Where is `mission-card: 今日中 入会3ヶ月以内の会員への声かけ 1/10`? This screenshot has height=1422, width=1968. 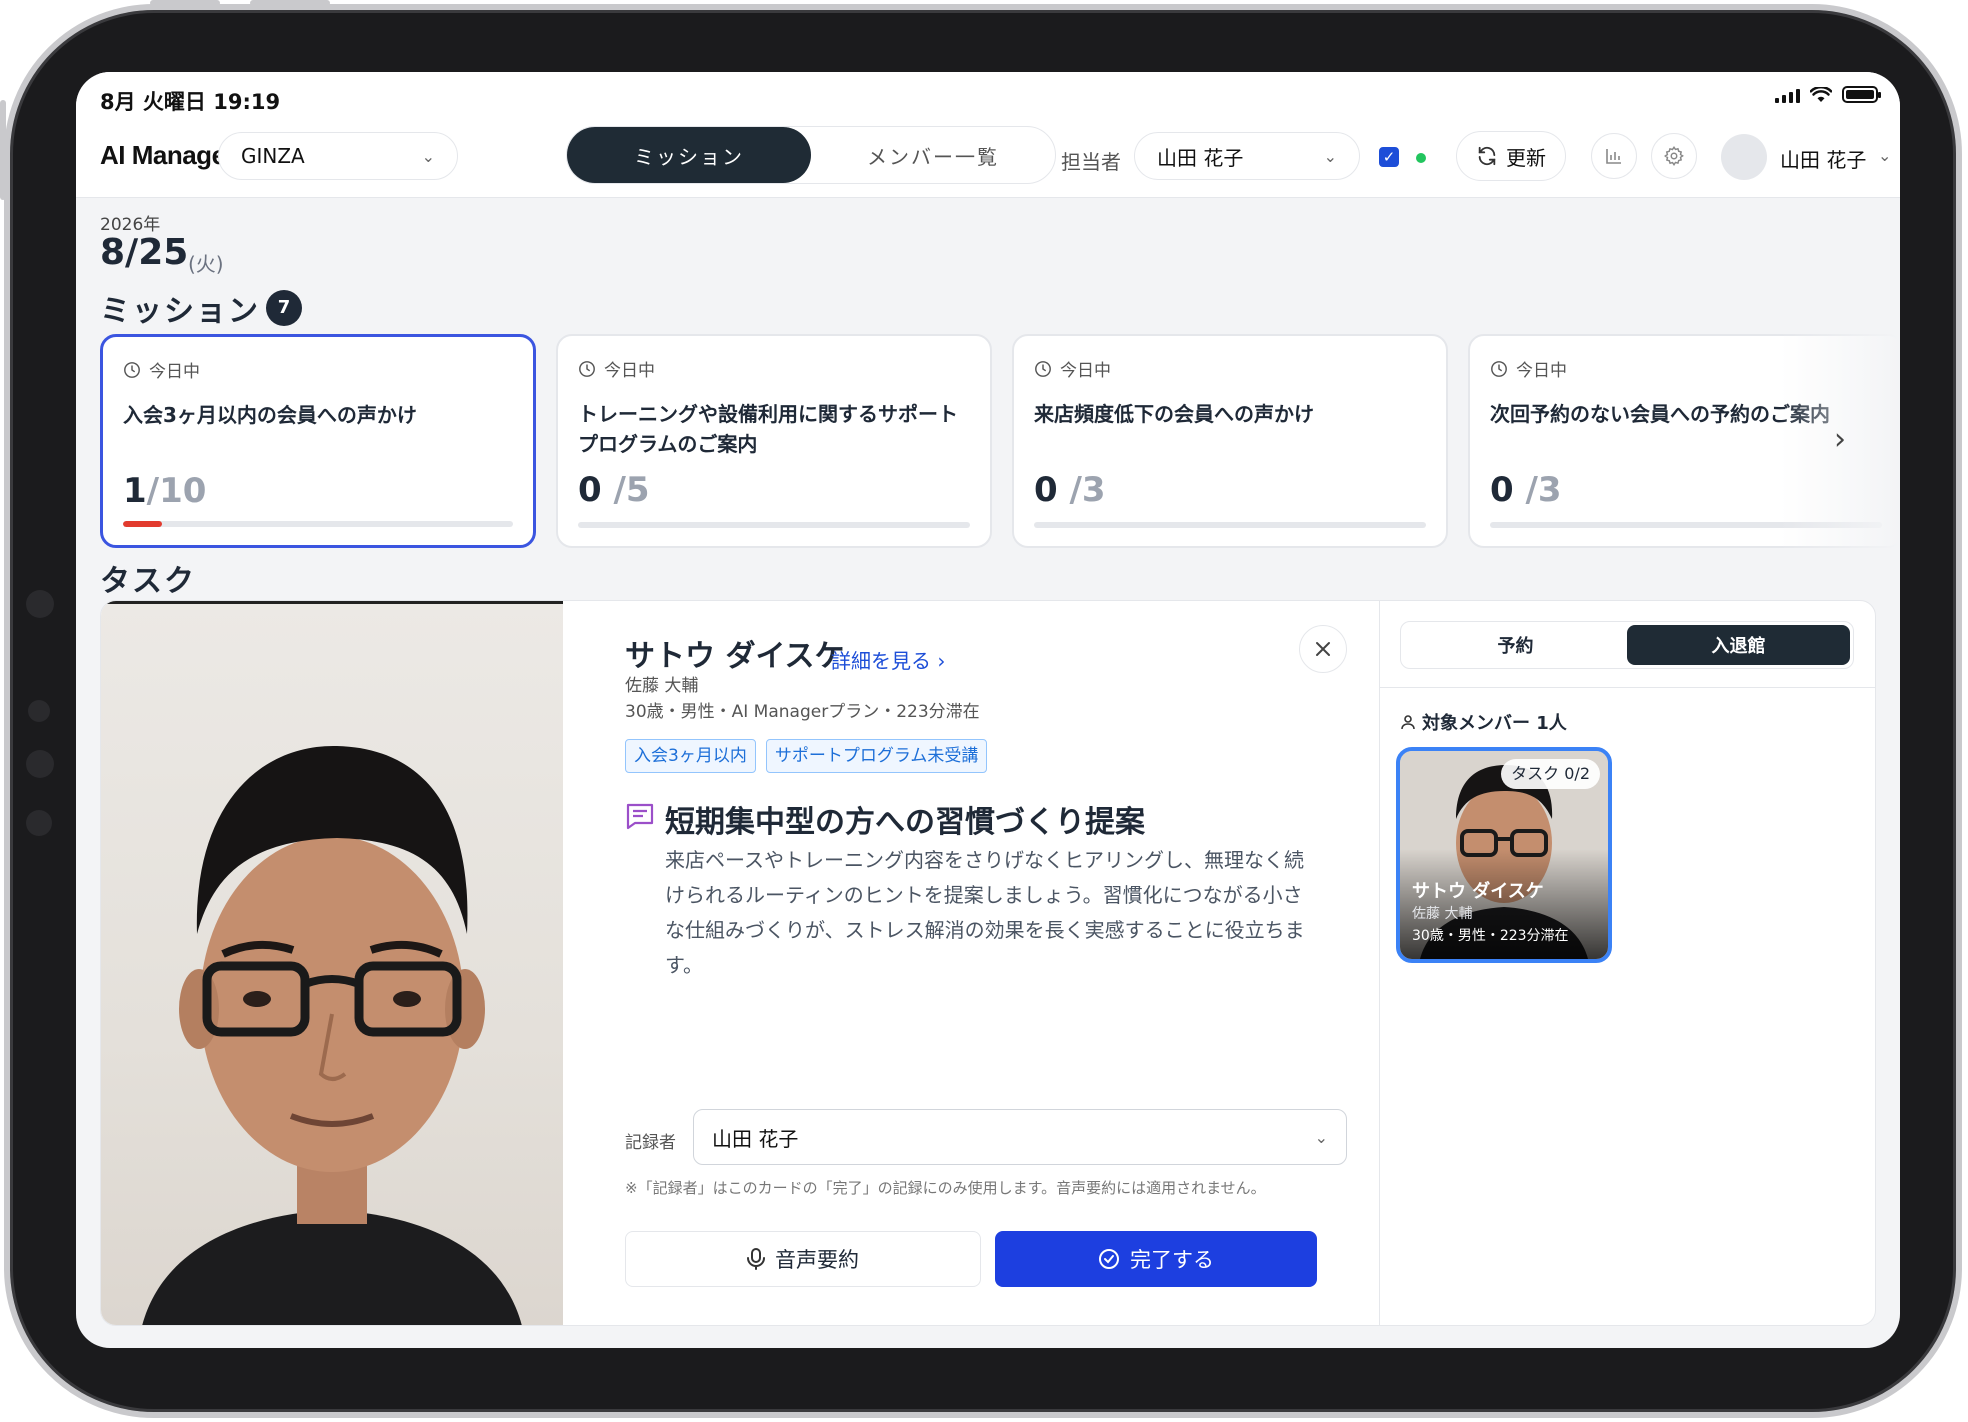
mission-card: 今日中 入会3ヶ月以内の会員への声かけ 1/10 is located at coordinates (318, 441).